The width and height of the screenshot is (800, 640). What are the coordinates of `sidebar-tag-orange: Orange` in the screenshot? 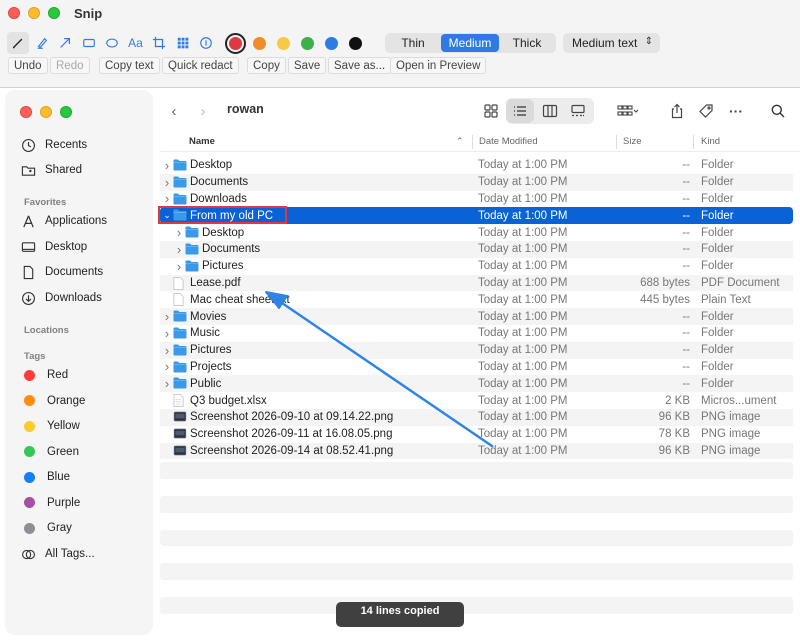 It's located at (51, 401).